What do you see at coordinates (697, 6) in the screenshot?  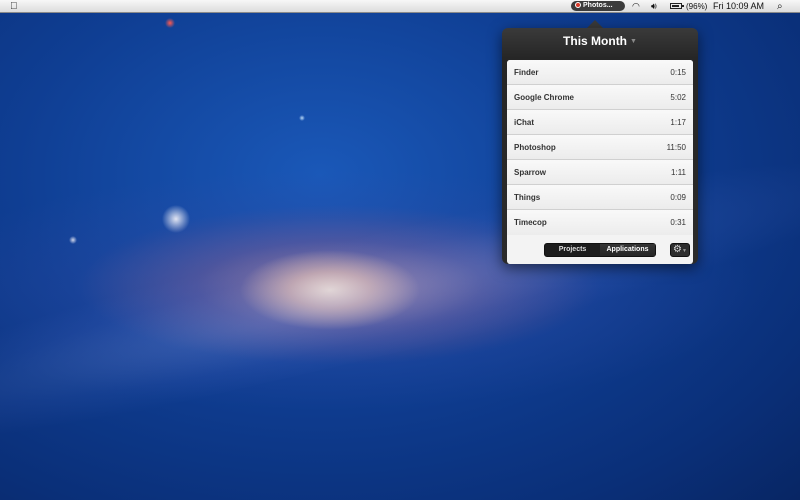 I see `battery-percent: (96%)` at bounding box center [697, 6].